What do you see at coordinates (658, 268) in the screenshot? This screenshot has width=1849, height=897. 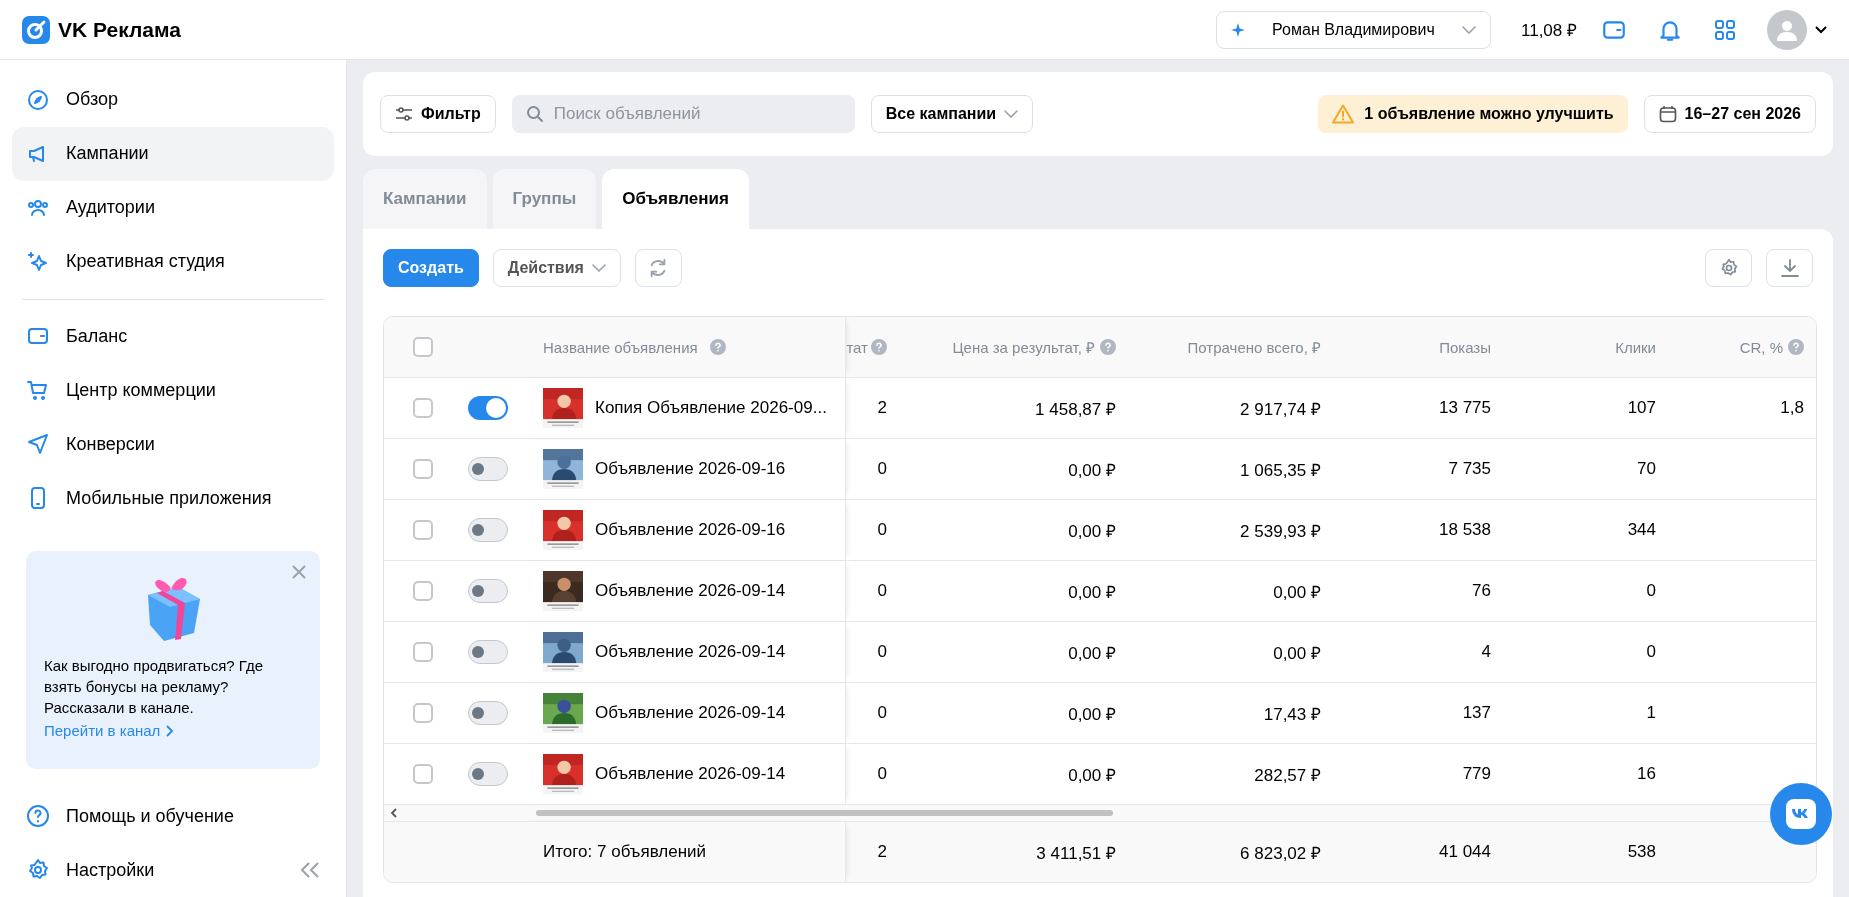 I see `refresh-button` at bounding box center [658, 268].